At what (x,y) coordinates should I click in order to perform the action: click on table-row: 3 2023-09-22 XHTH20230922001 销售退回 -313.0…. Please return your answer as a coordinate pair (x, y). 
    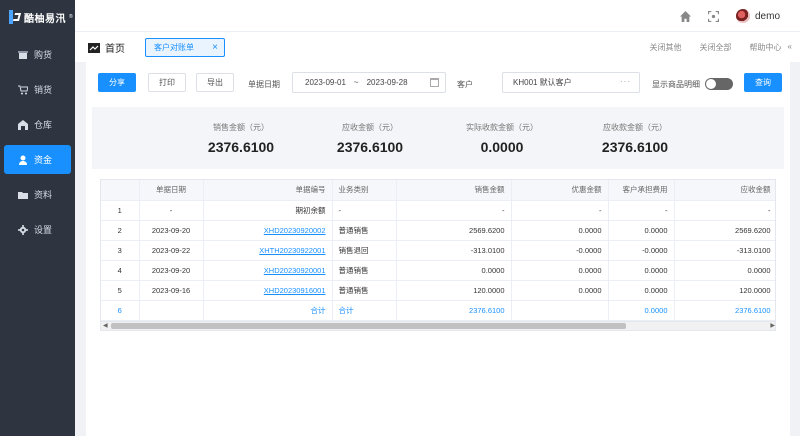
    Looking at the image, I should click on (438, 250).